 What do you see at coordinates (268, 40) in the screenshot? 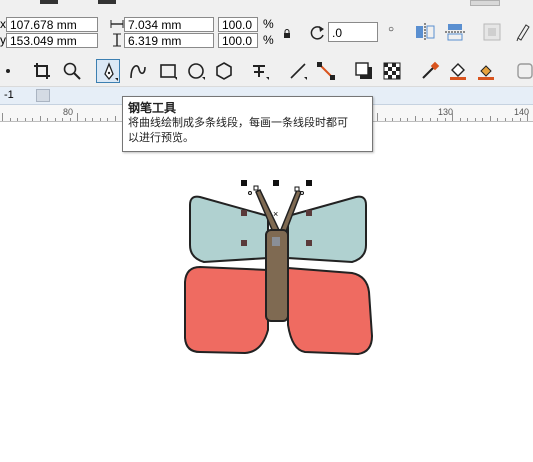
I see `scale-y-percent: %` at bounding box center [268, 40].